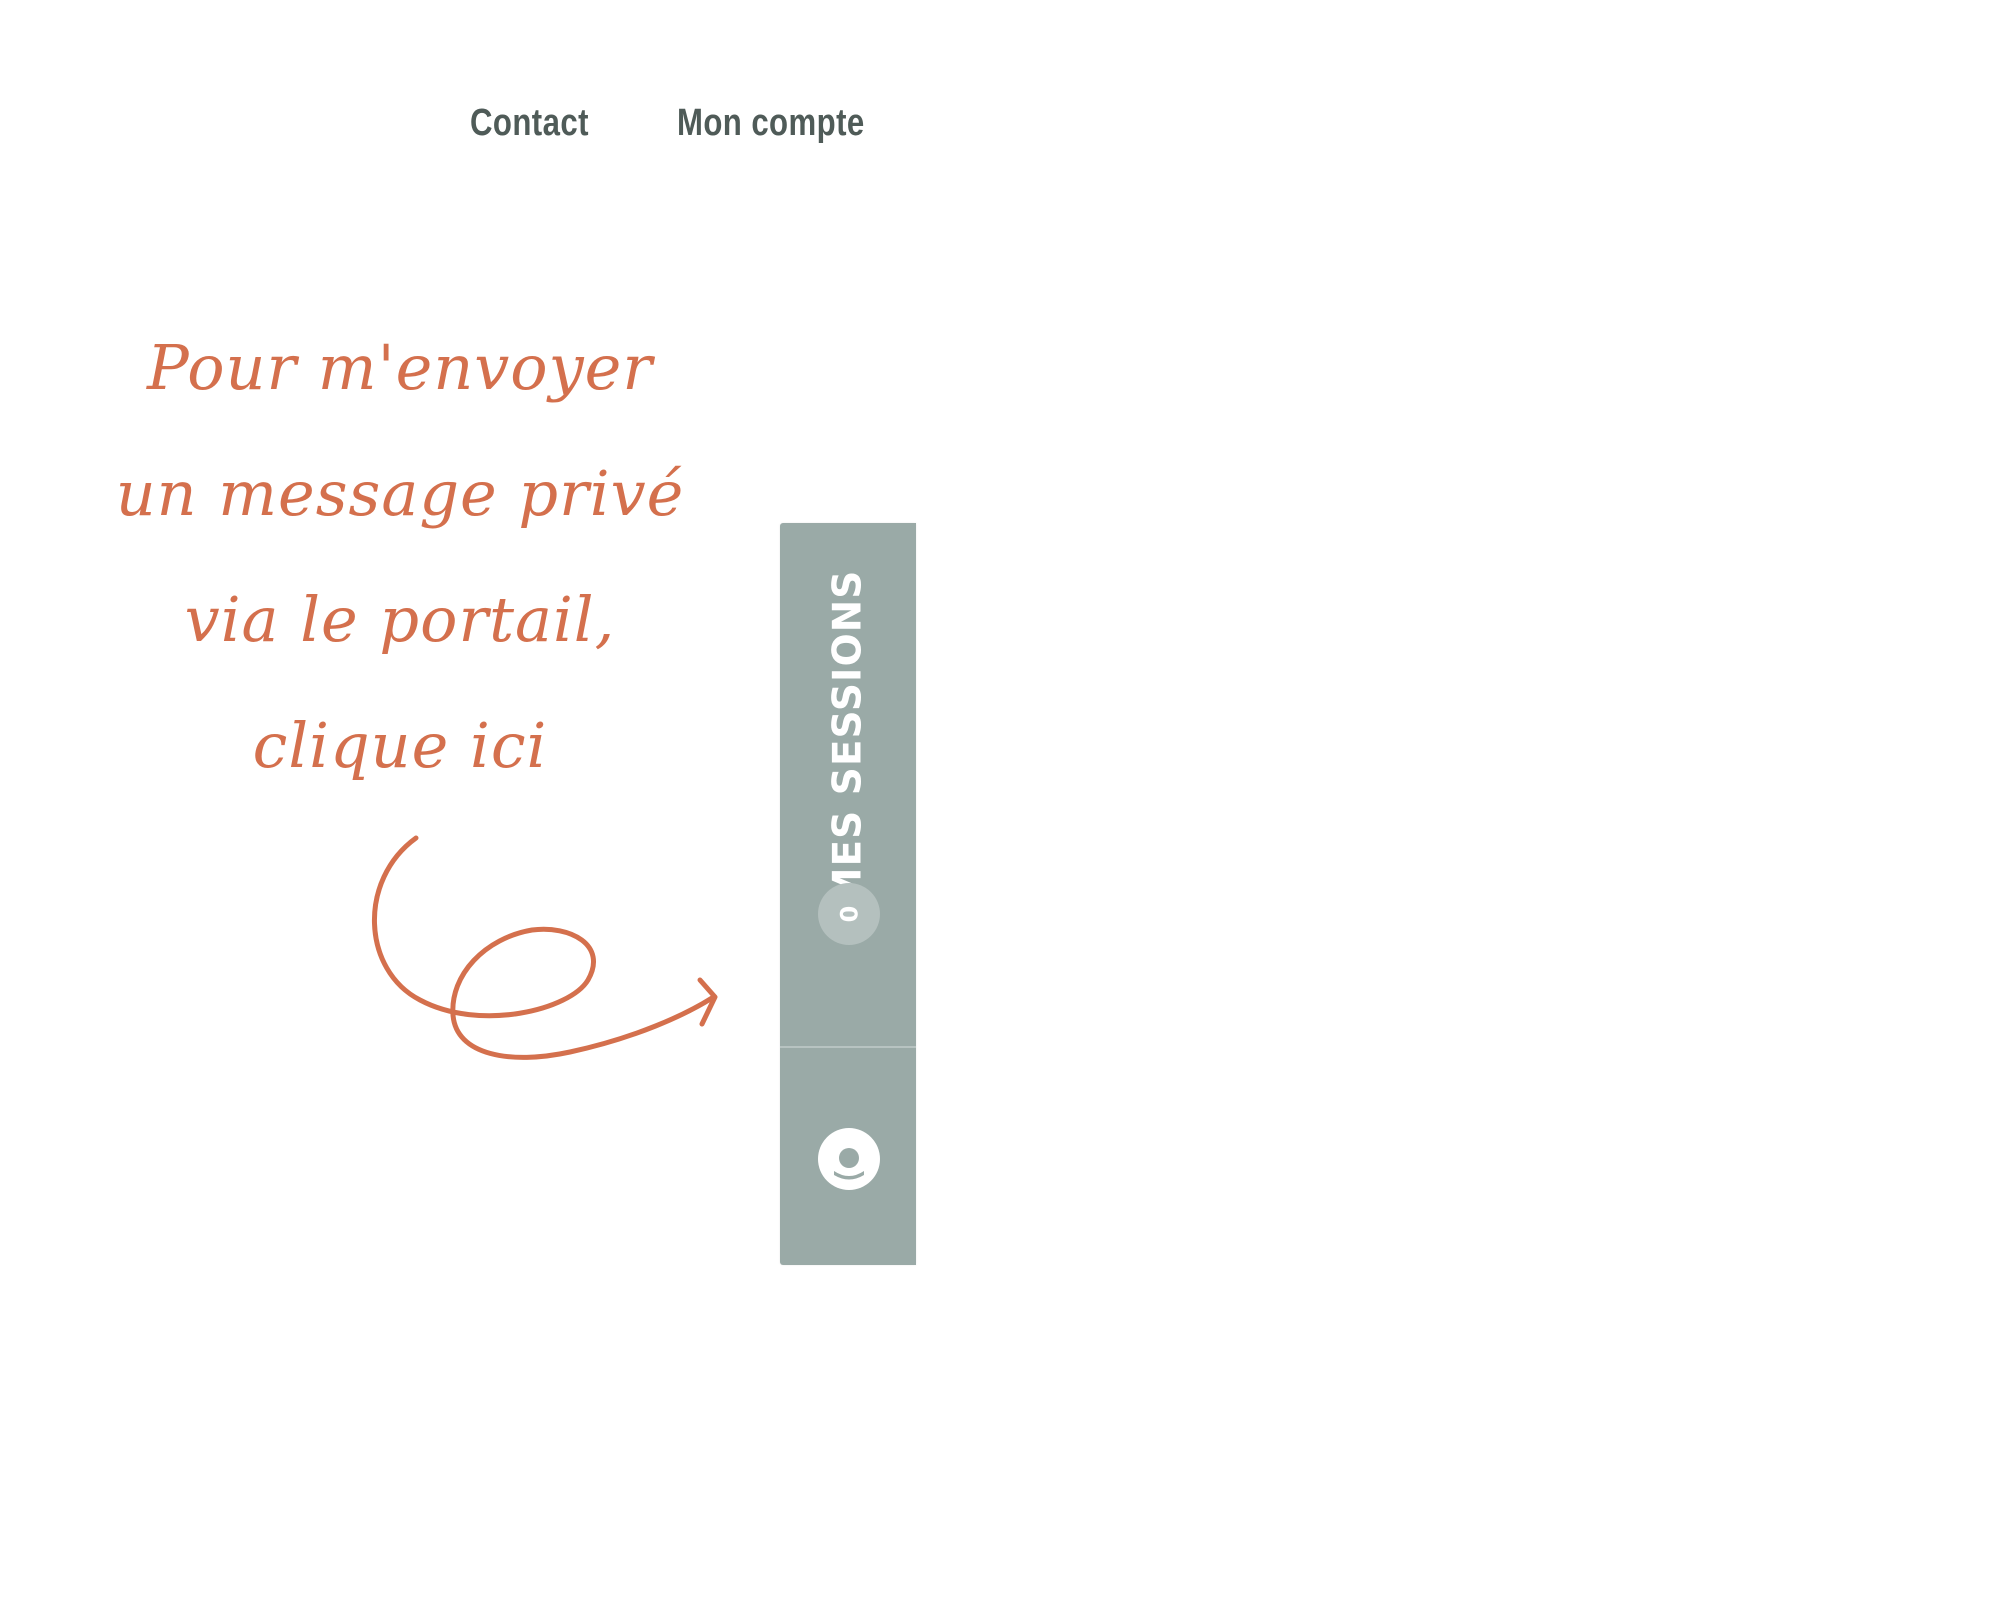 This screenshot has width=2000, height=1600. Describe the element at coordinates (849, 1159) in the screenshot. I see `user-circle-icon` at that location.